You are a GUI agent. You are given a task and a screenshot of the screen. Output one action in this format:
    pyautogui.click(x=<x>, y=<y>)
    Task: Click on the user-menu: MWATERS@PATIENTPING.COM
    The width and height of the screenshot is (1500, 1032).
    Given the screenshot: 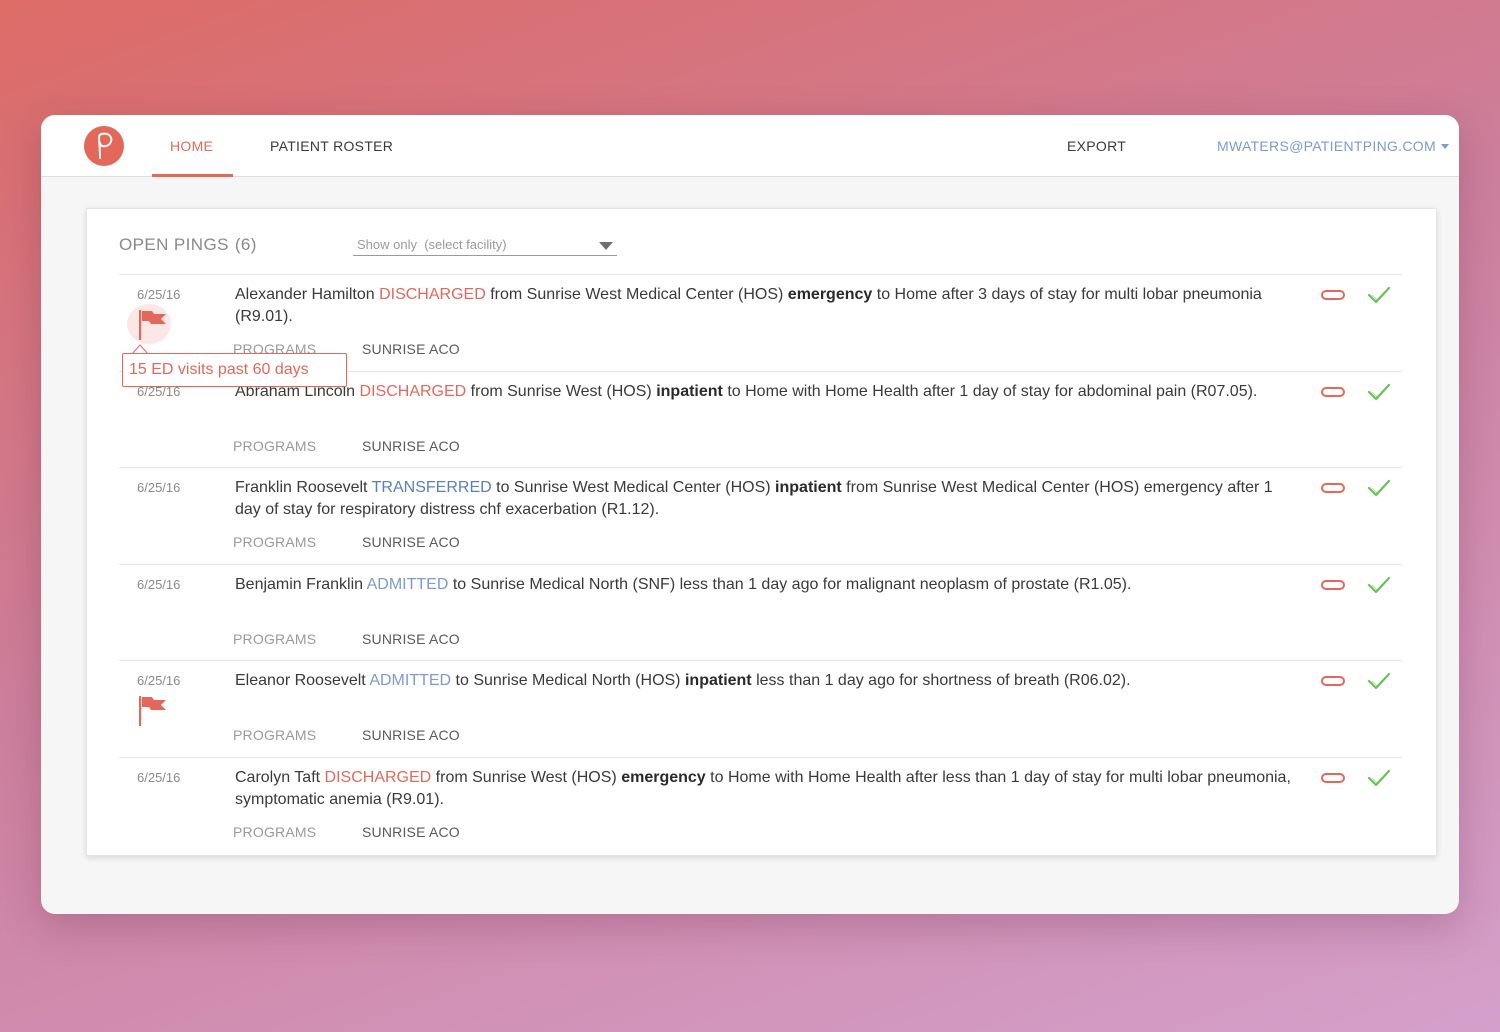 What is the action you would take?
    pyautogui.click(x=1333, y=146)
    